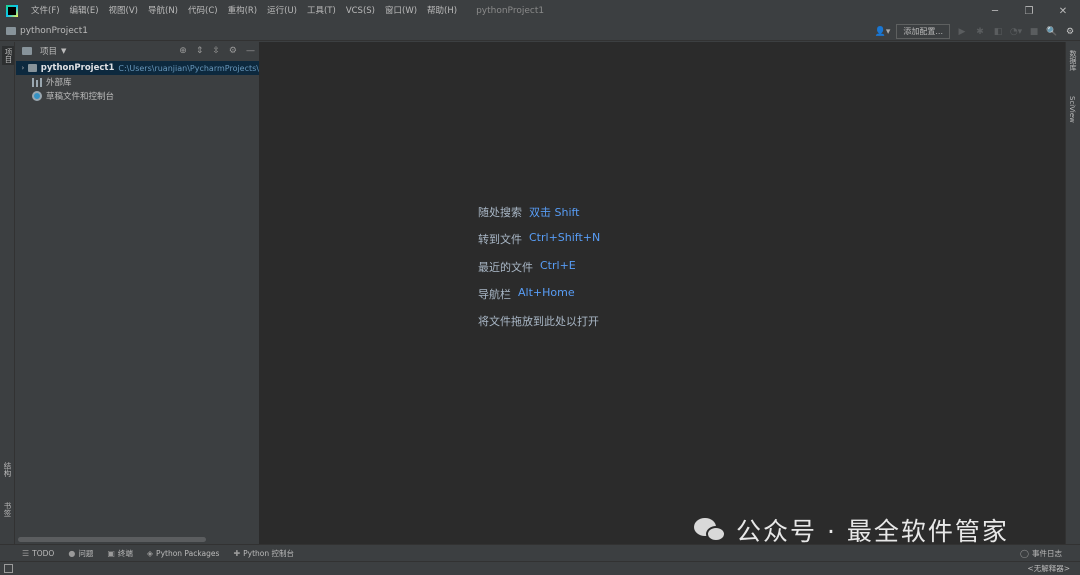 The image size is (1080, 575). I want to click on menu-run: 运行(U), so click(282, 11).